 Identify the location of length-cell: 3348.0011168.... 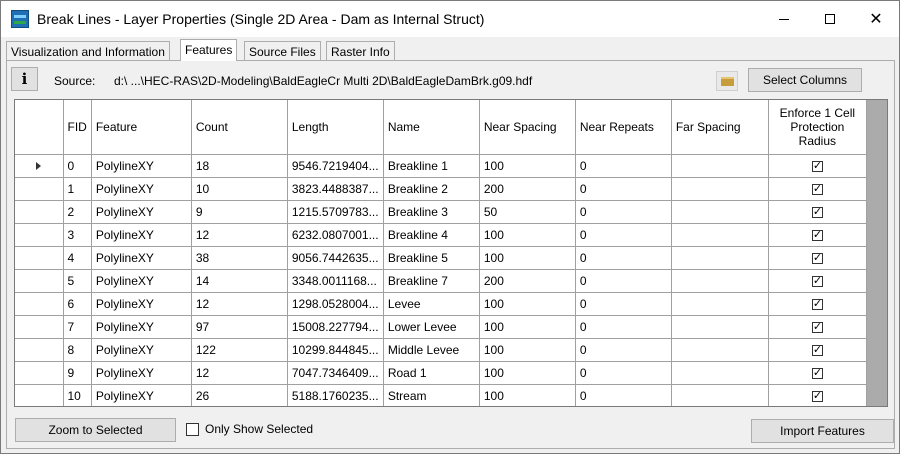
(335, 281).